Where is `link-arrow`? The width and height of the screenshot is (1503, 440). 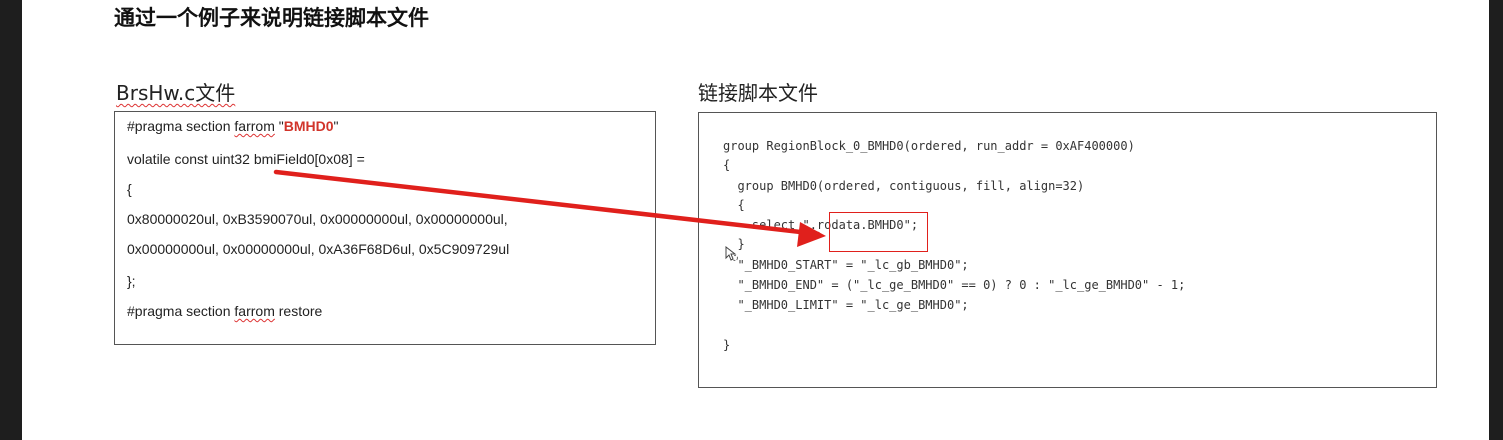 link-arrow is located at coordinates (549, 208).